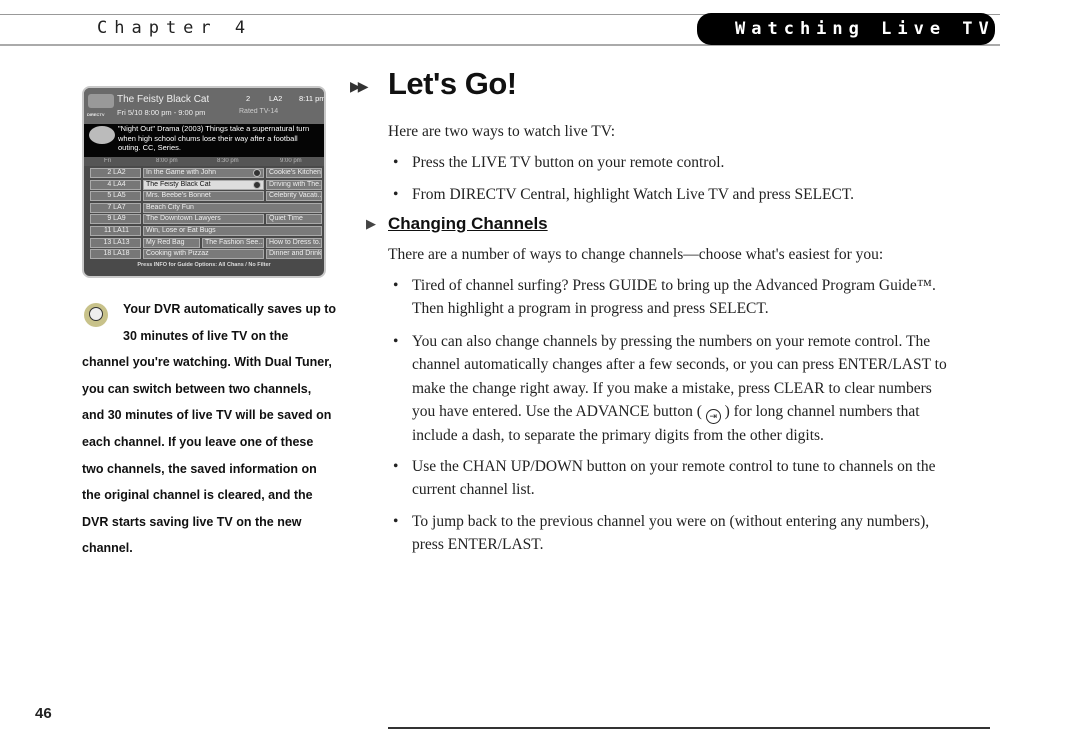 This screenshot has height=750, width=1080. I want to click on satellite-dish-icon, so click(96, 315).